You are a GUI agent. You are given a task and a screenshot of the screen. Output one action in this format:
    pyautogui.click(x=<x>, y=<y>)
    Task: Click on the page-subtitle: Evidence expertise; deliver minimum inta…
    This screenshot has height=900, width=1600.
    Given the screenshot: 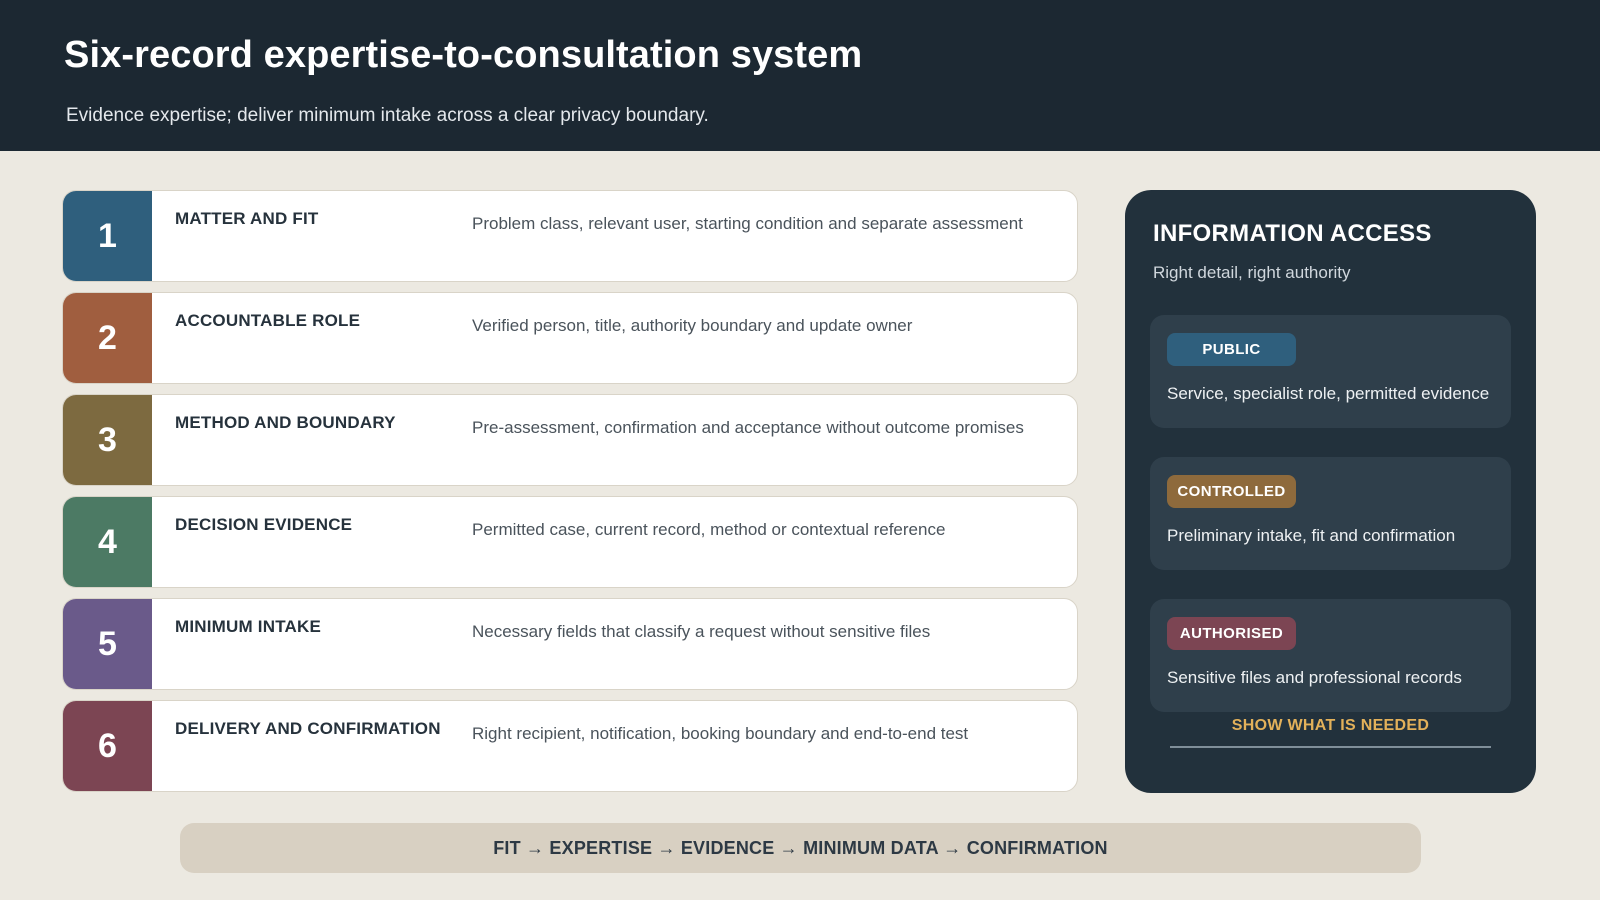 What is the action you would take?
    pyautogui.click(x=387, y=115)
    